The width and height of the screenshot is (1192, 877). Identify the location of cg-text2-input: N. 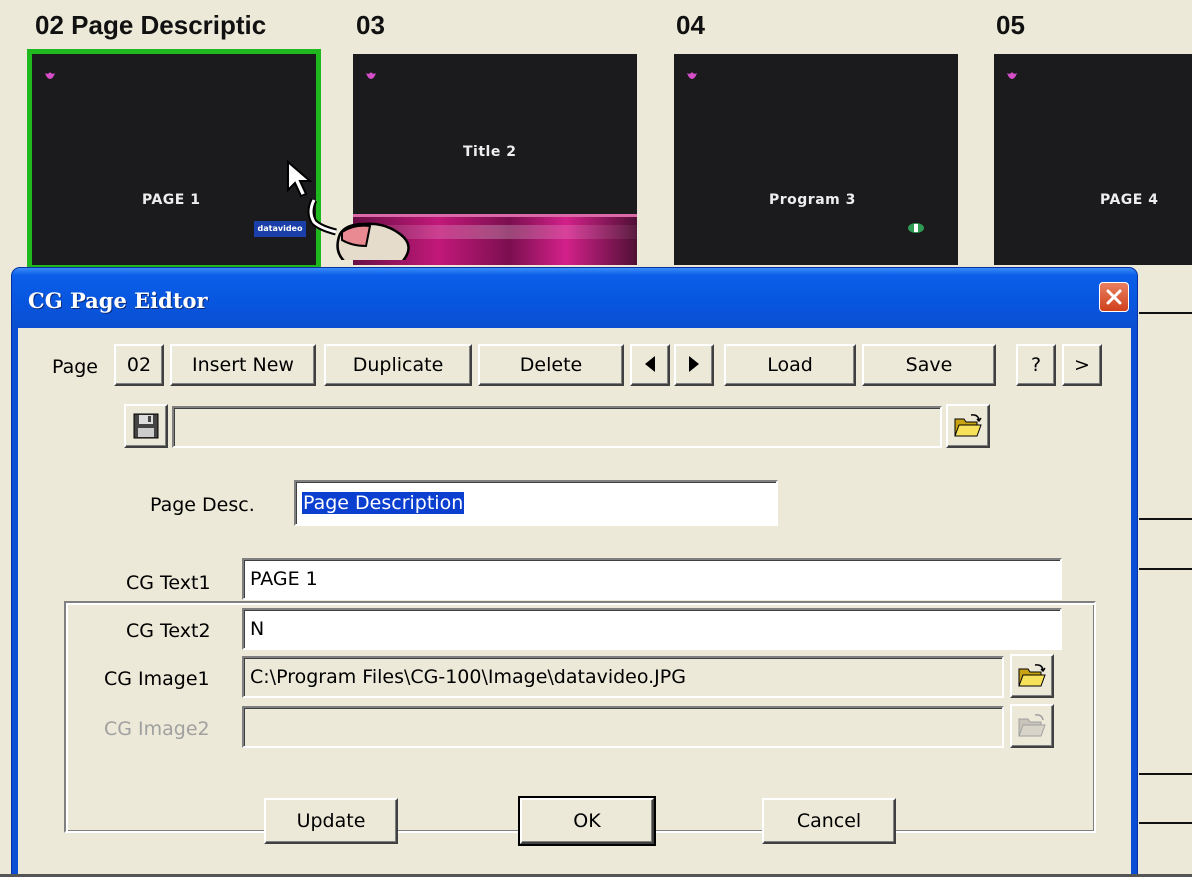
(652, 629).